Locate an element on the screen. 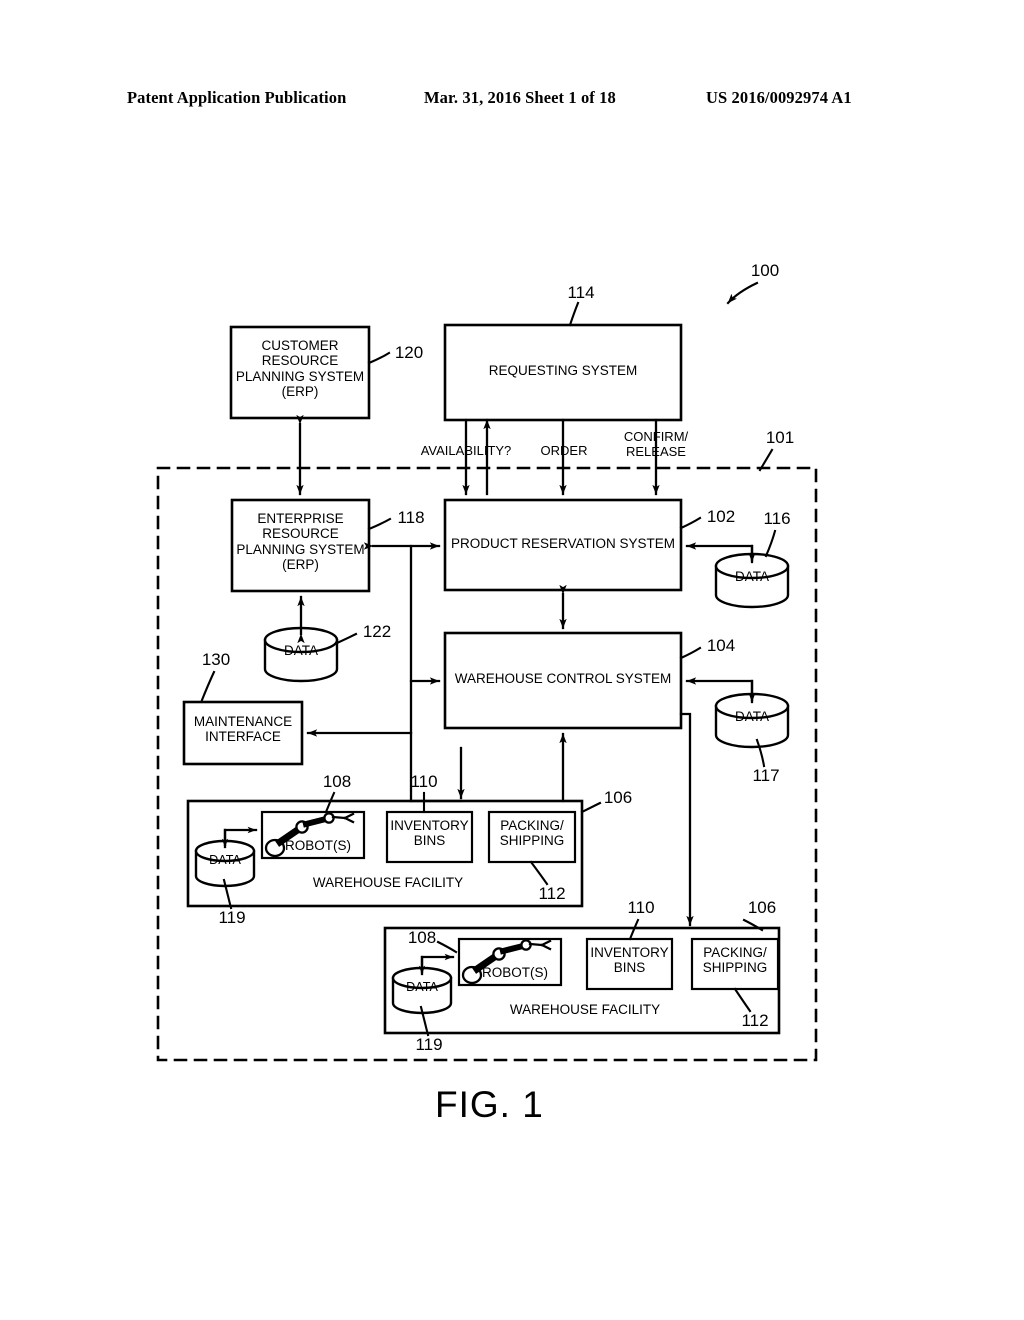 The width and height of the screenshot is (1024, 1320). box-requesting-system is located at coordinates (563, 372).